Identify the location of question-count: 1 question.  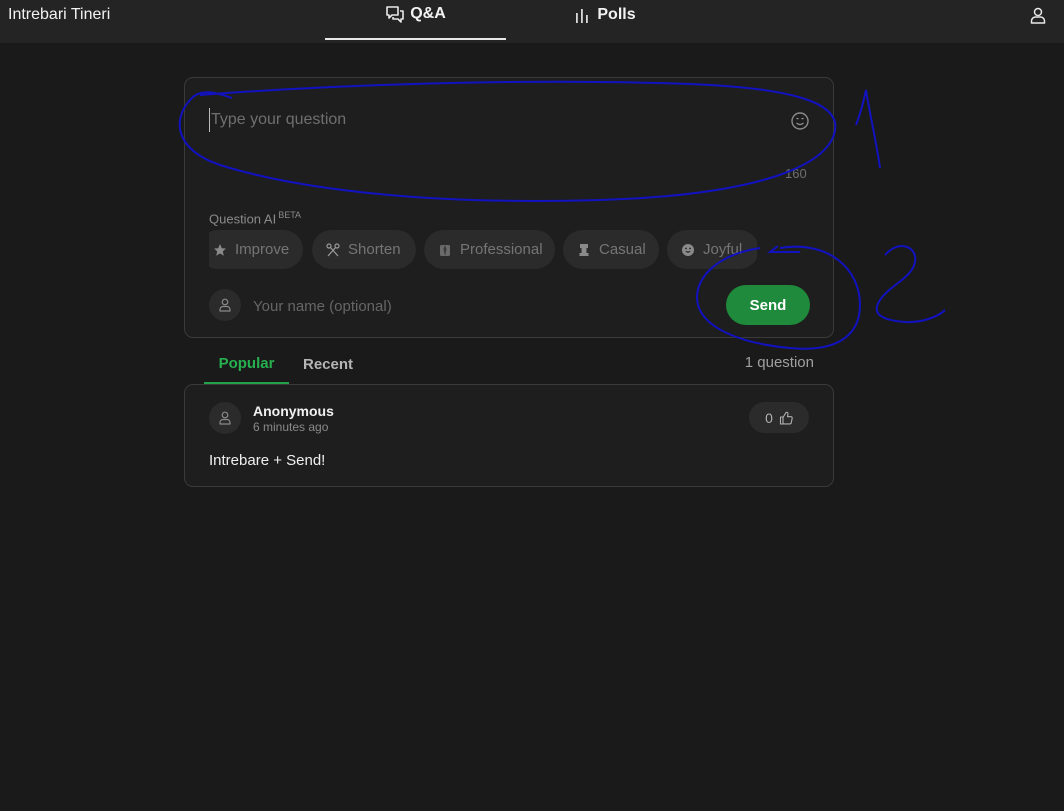
(779, 362).